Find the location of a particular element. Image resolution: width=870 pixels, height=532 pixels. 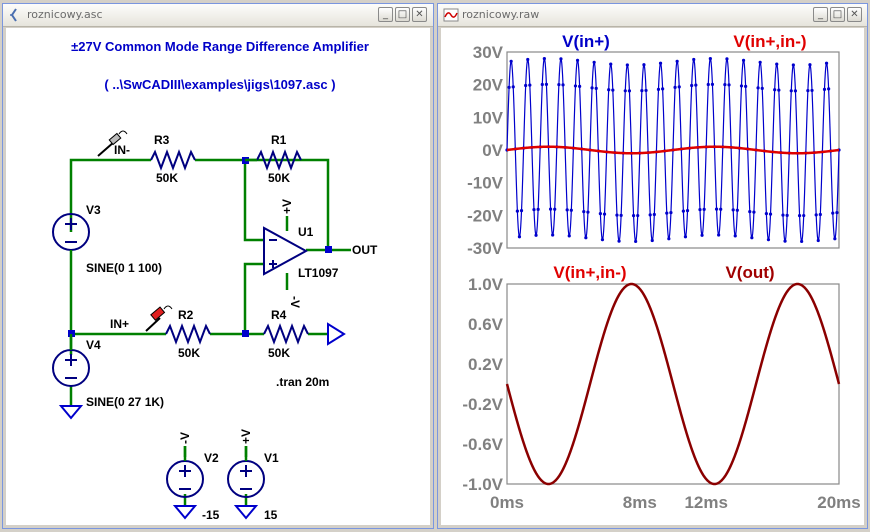

top-ytick-label: -20V is located at coordinates (485, 215).